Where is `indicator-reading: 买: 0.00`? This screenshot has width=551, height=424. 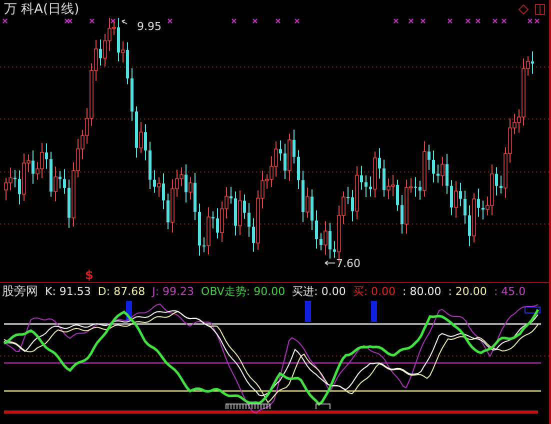
indicator-reading: 买: 0.00 is located at coordinates (374, 291).